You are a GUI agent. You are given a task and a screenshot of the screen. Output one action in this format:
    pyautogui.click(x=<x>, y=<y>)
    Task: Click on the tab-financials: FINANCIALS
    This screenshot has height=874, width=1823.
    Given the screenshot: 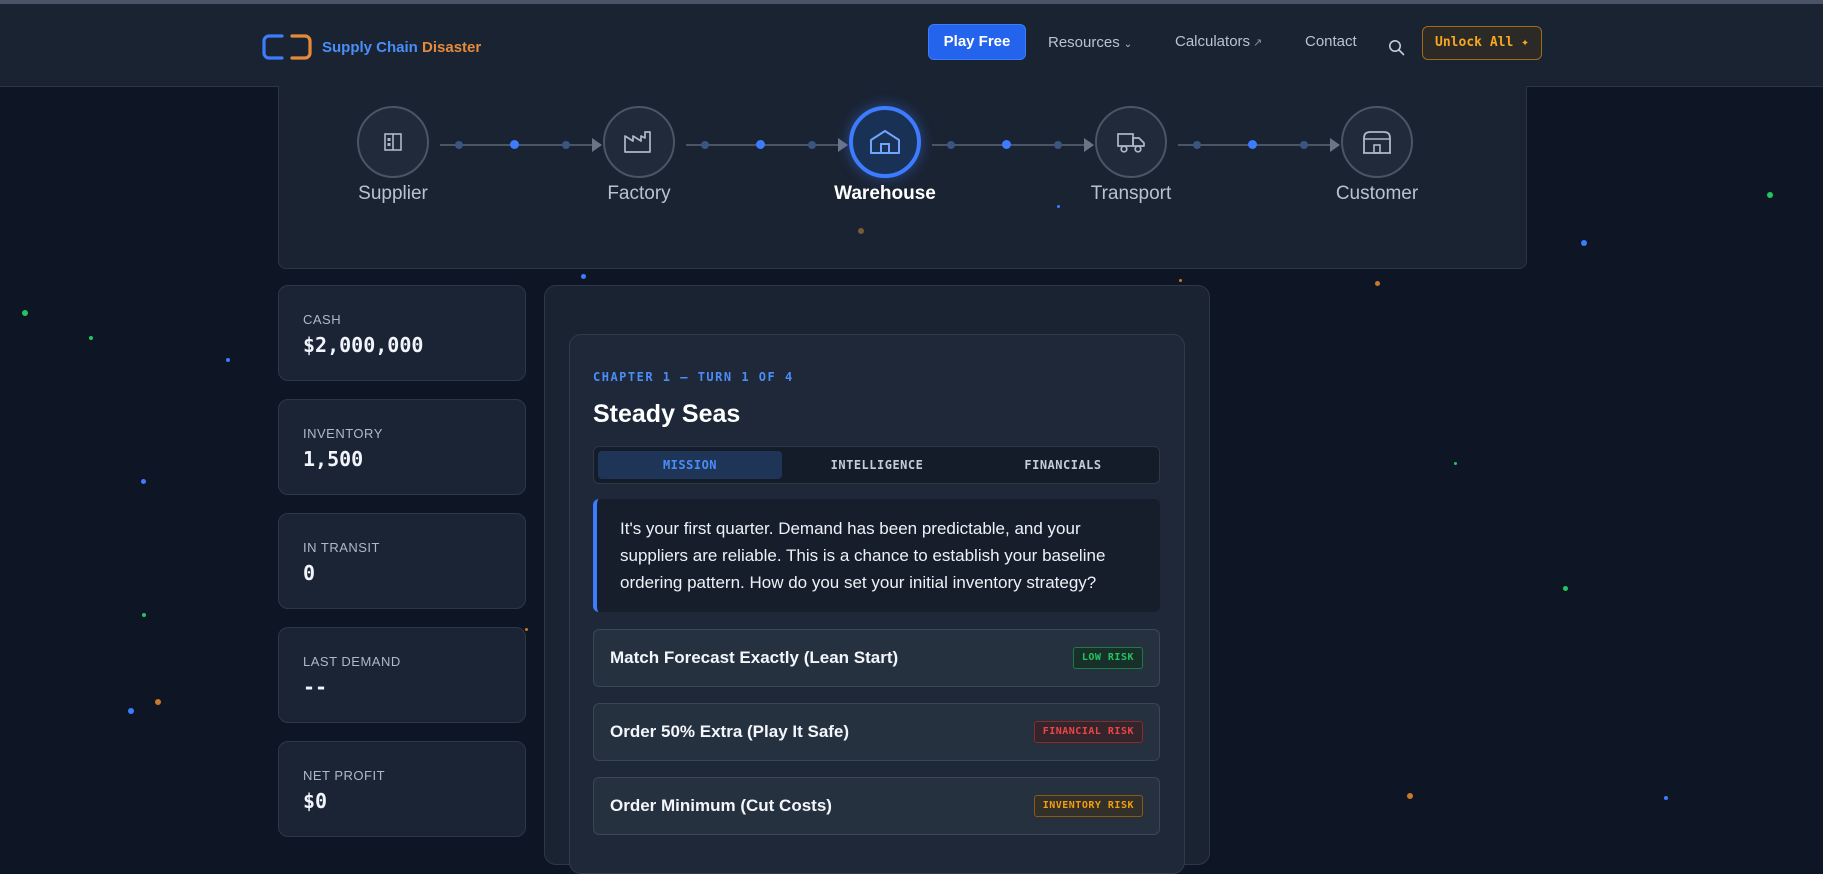 What is the action you would take?
    pyautogui.click(x=1063, y=465)
    